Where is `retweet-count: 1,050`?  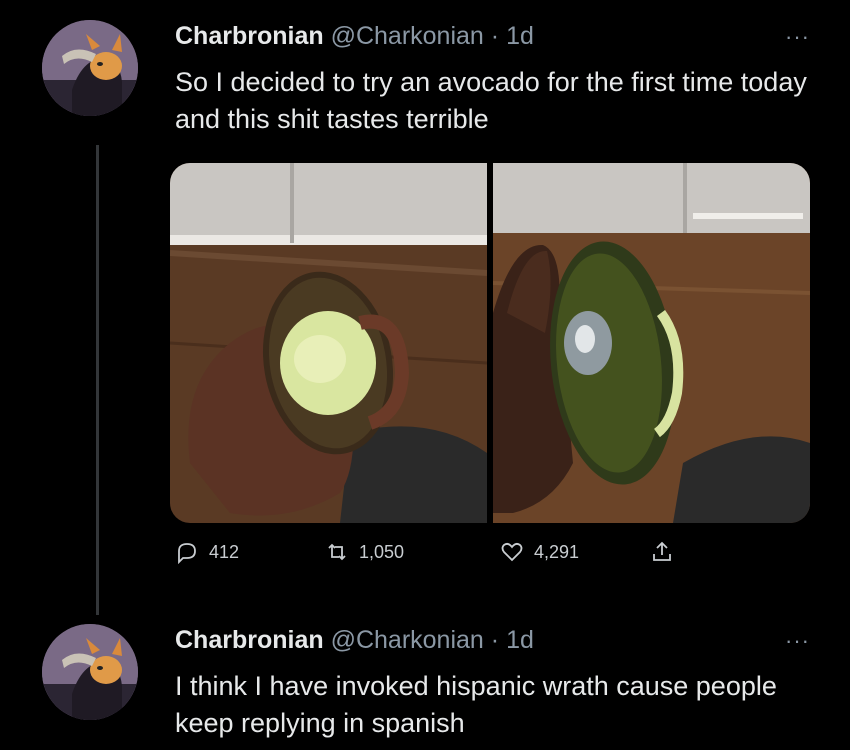
retweet-count: 1,050 is located at coordinates (382, 551).